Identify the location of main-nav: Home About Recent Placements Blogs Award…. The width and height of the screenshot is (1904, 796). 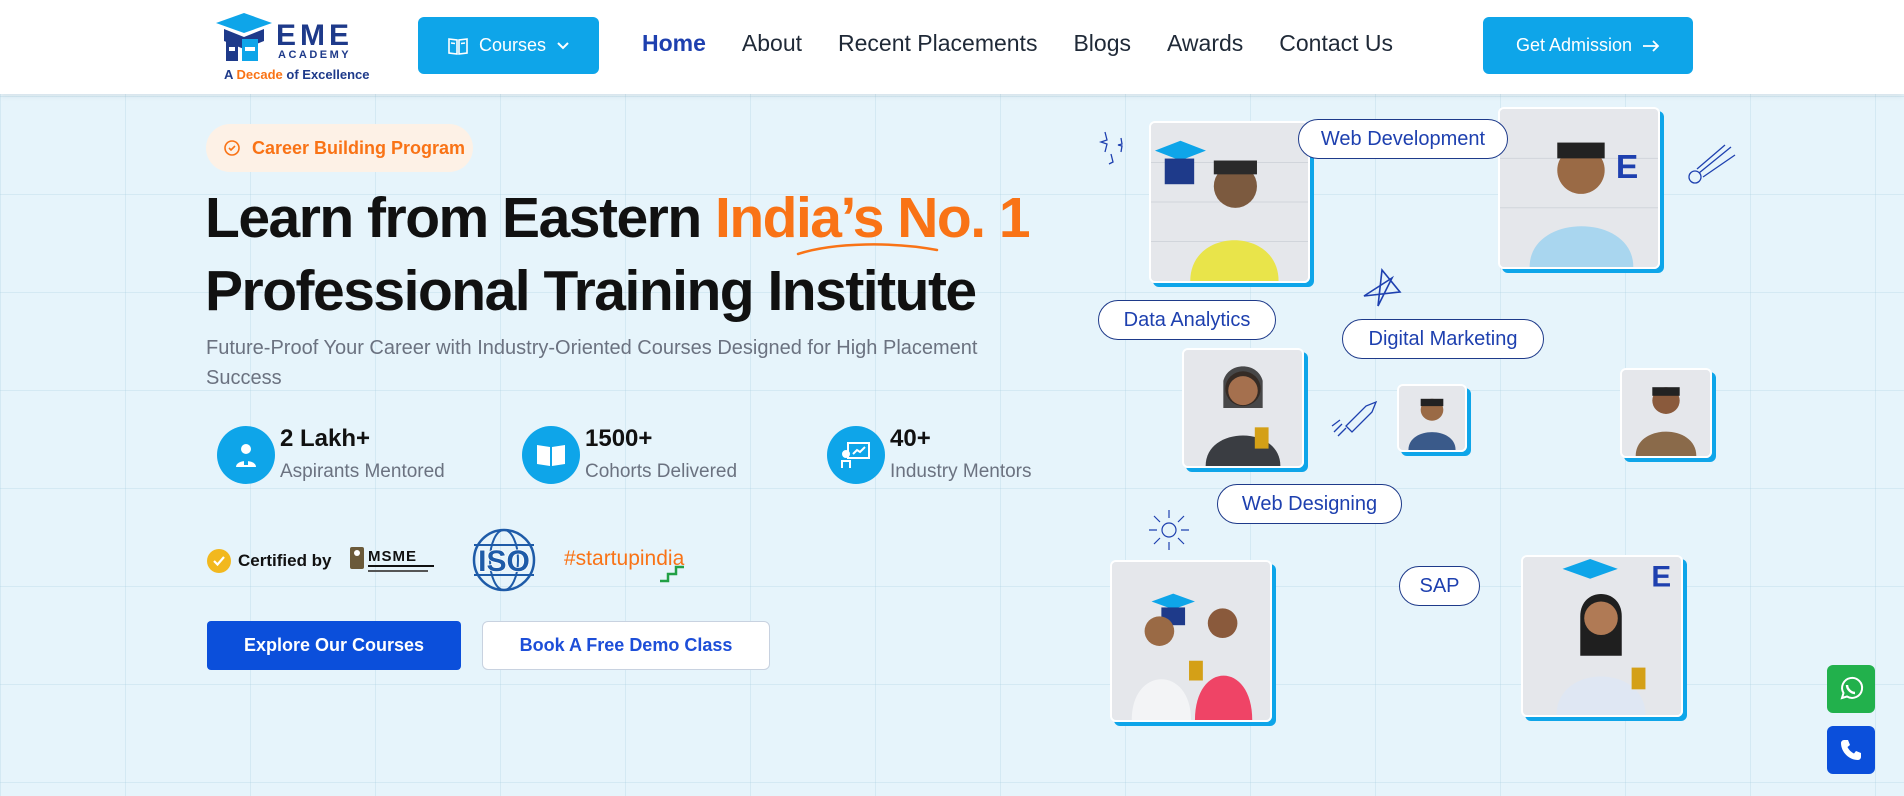
(1035, 43).